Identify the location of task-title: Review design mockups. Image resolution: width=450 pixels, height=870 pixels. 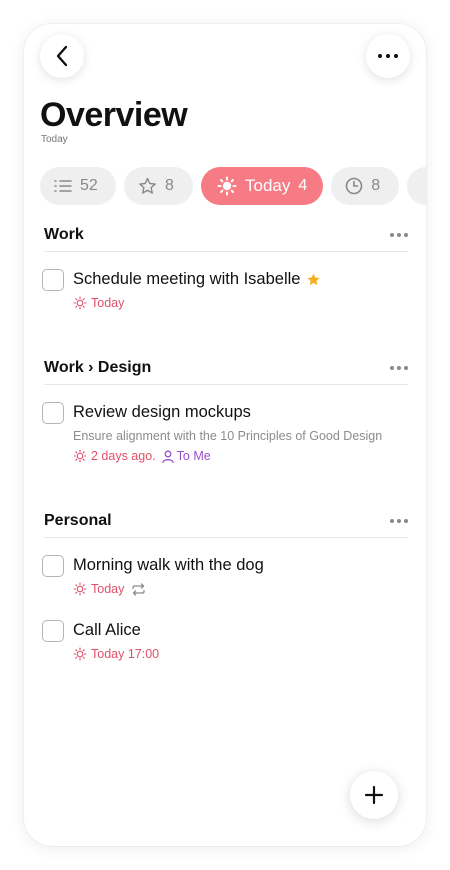
(162, 412).